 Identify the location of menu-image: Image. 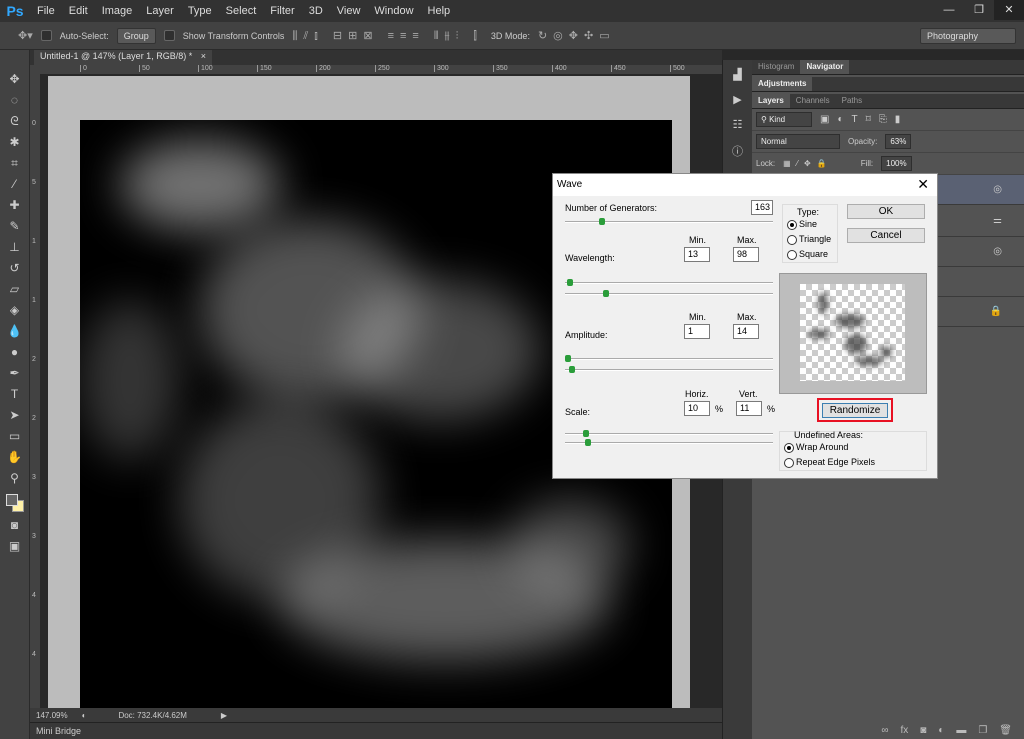
(117, 11).